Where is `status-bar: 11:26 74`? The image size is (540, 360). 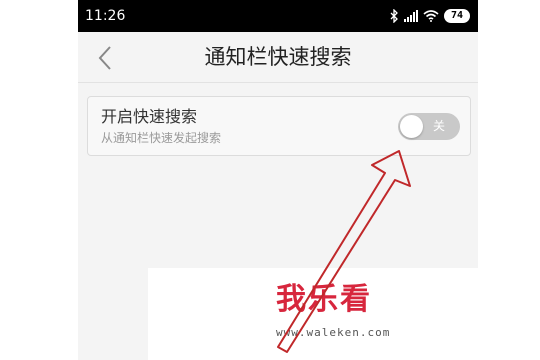
status-bar: 11:26 74 is located at coordinates (278, 16).